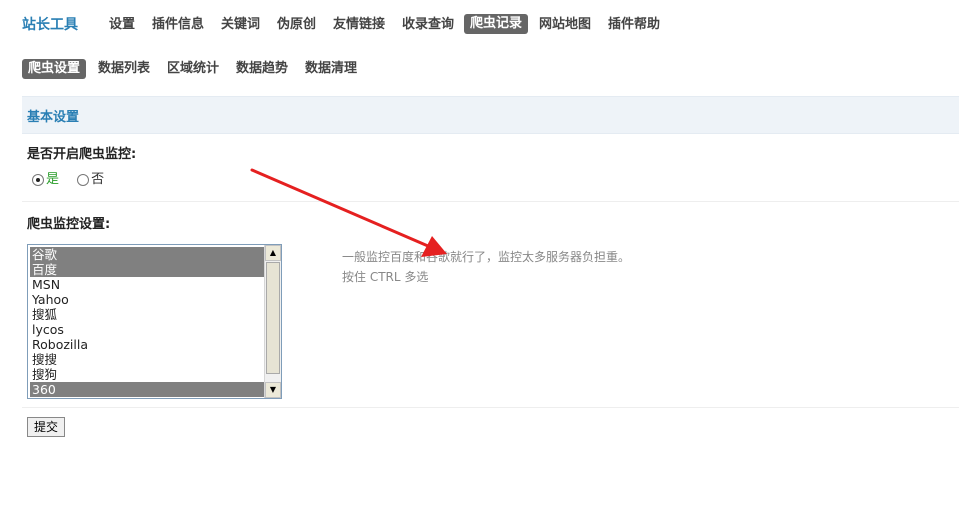 The image size is (959, 532). I want to click on crawler-option: 搜狗, so click(147, 374).